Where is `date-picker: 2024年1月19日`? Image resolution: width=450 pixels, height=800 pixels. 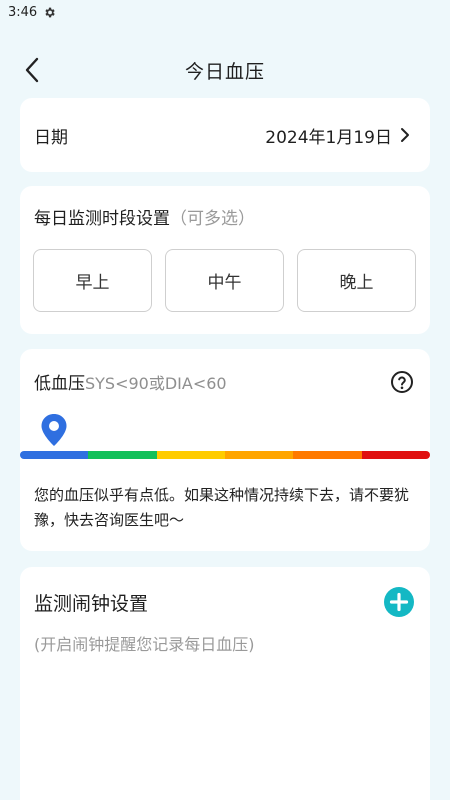
date-picker: 2024年1月19日 is located at coordinates (337, 135).